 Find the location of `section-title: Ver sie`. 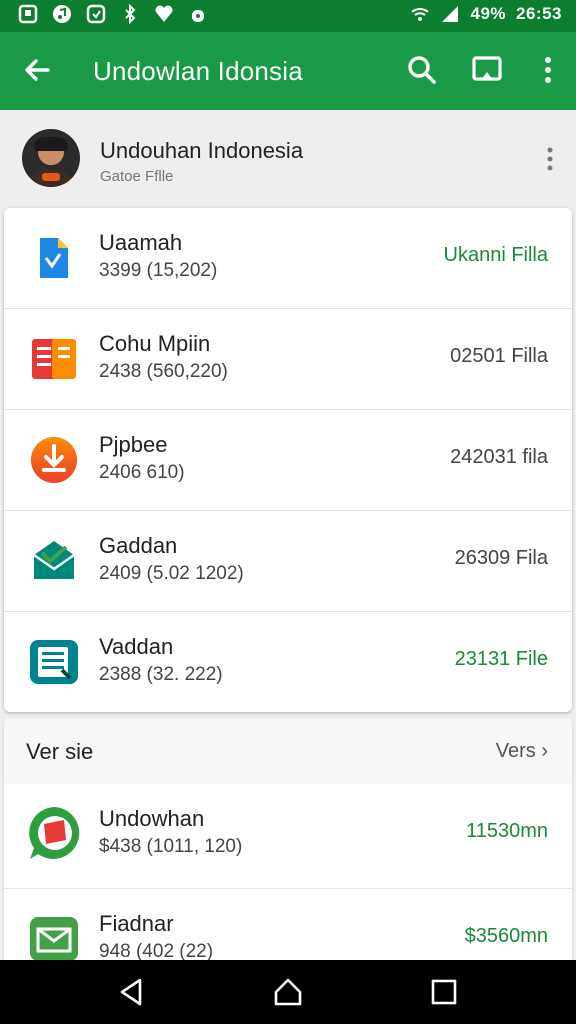

section-title: Ver sie is located at coordinates (60, 751).